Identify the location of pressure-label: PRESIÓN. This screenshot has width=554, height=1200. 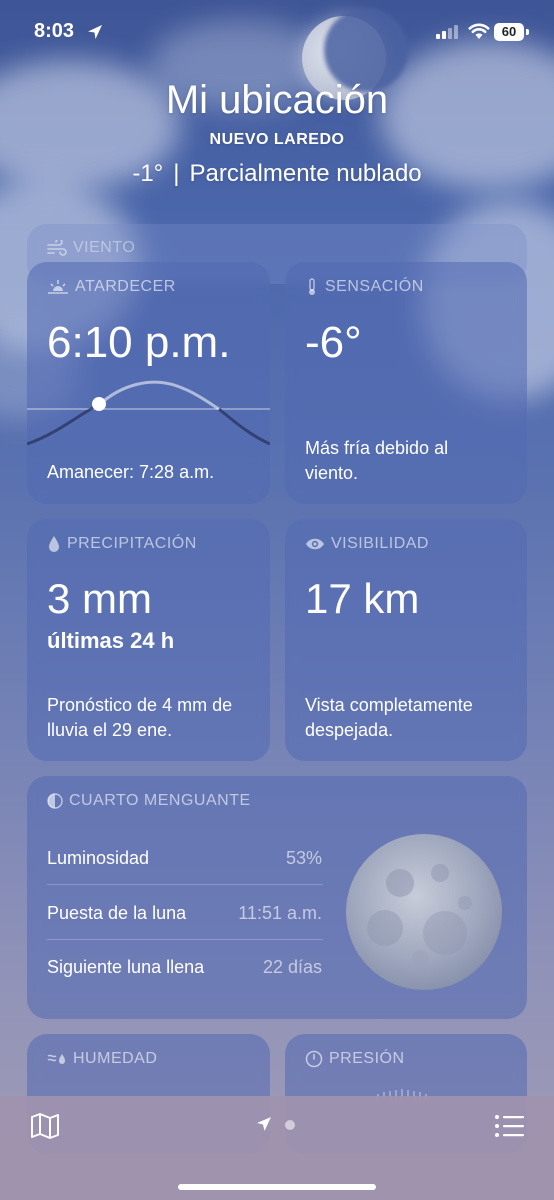
(367, 1058).